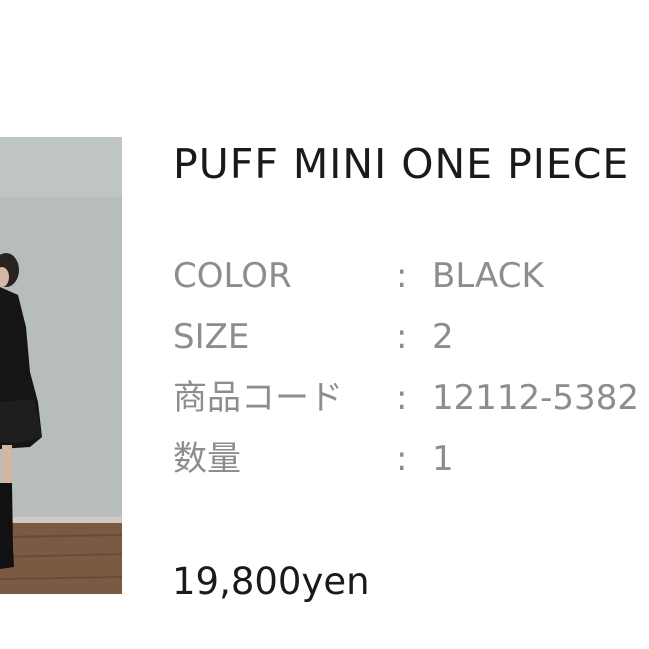 This screenshot has height=649, width=649. What do you see at coordinates (401, 164) in the screenshot?
I see `product-title: PUFF MINI ONE PIECE` at bounding box center [401, 164].